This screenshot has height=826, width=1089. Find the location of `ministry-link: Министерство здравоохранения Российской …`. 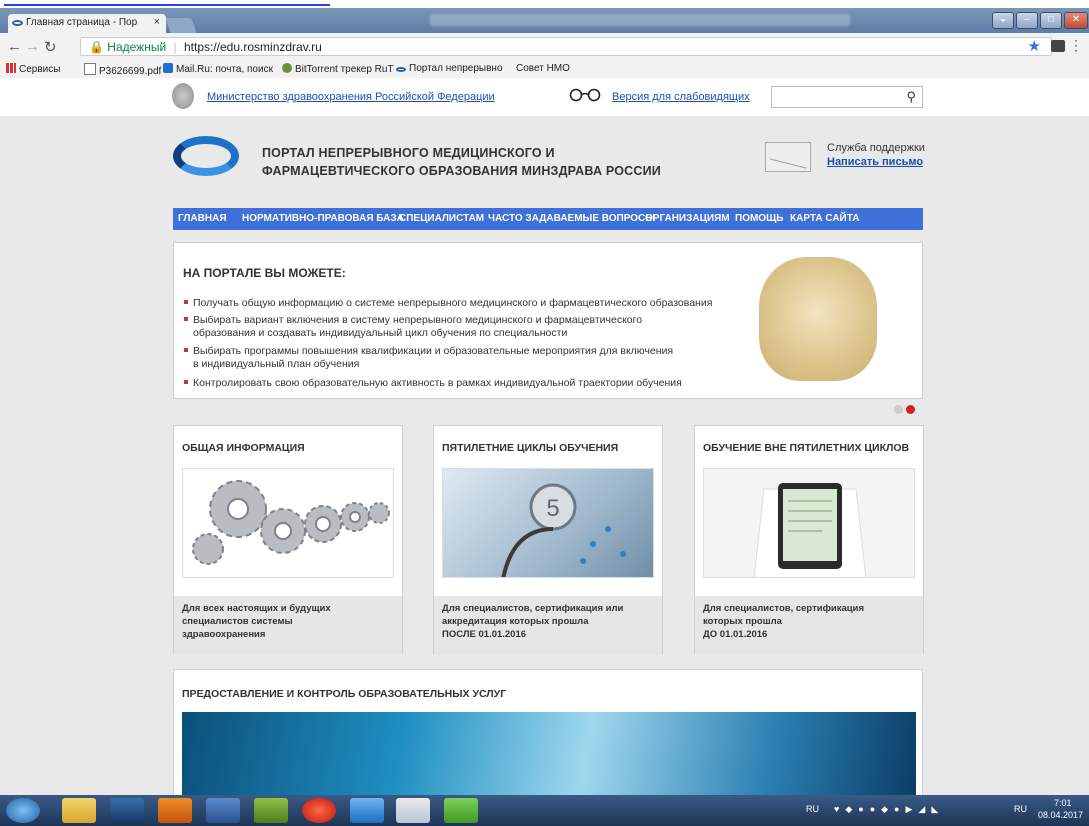

ministry-link: Министерство здравоохранения Российской … is located at coordinates (351, 97).